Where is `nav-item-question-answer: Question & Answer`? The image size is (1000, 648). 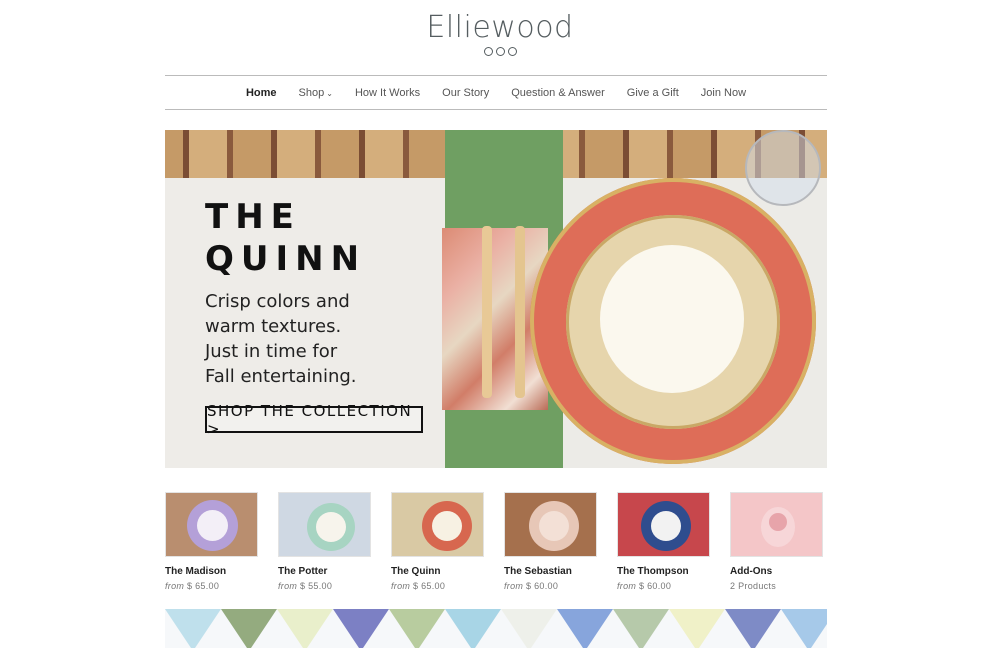 nav-item-question-answer: Question & Answer is located at coordinates (558, 93).